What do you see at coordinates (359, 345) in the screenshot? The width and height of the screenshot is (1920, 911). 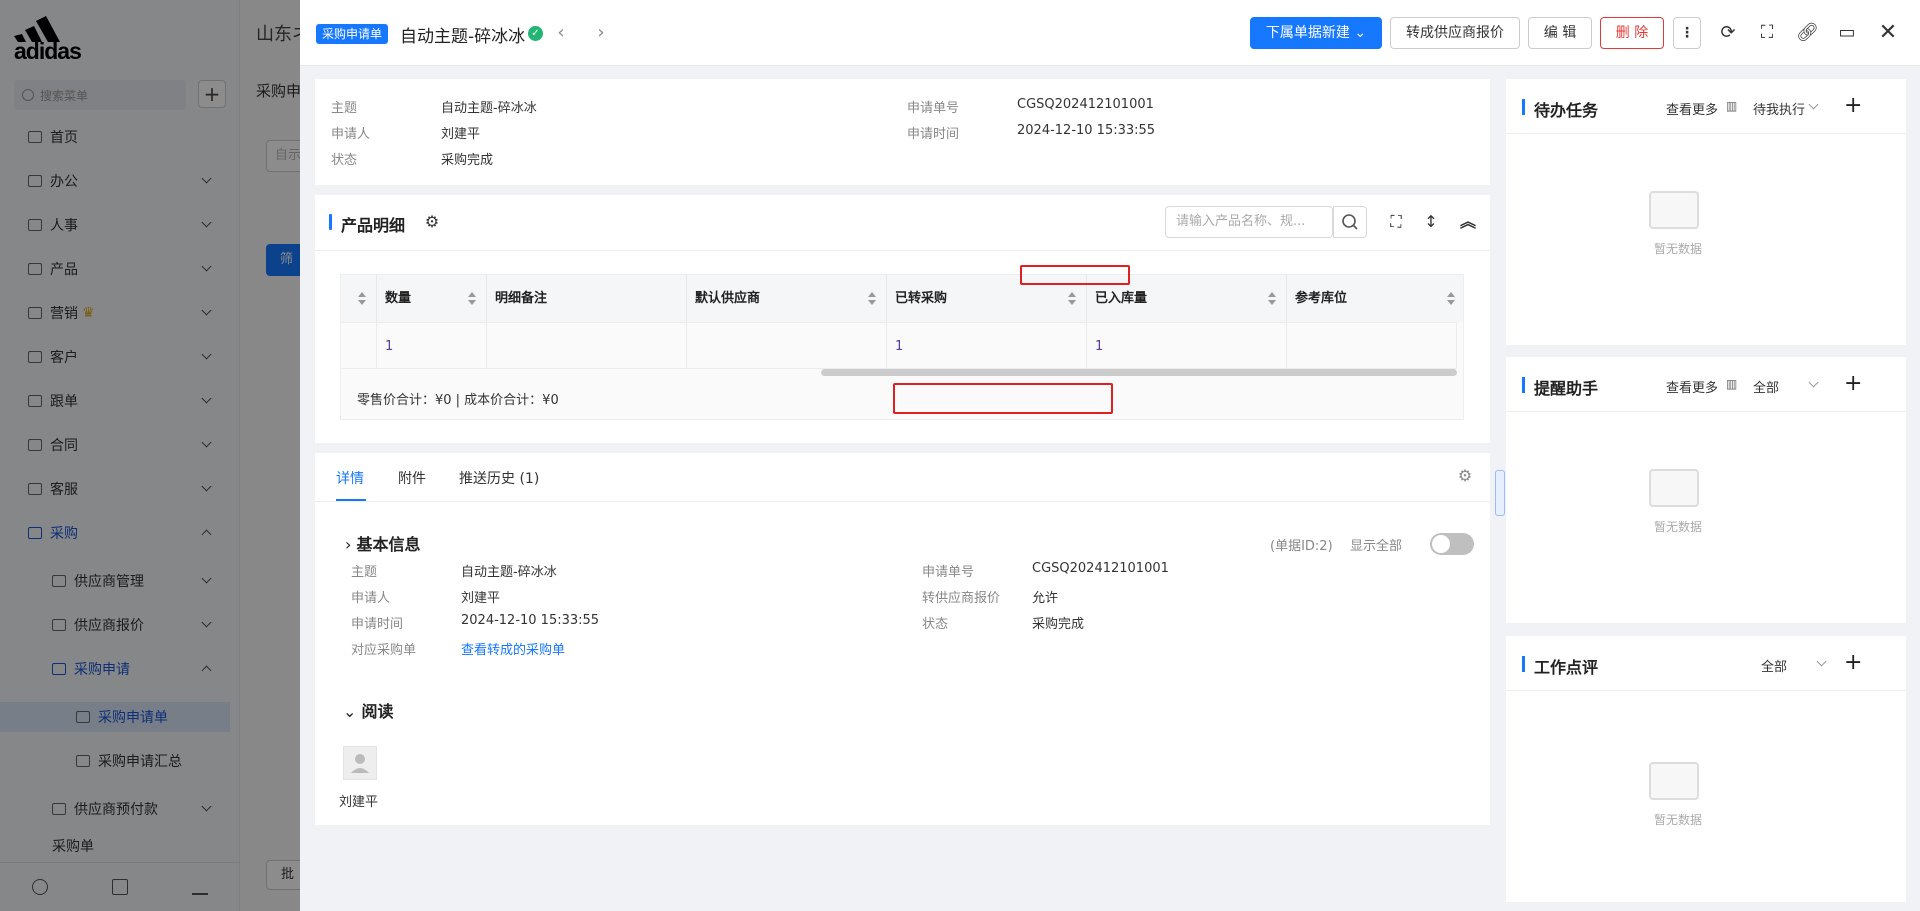 I see `table-cell` at bounding box center [359, 345].